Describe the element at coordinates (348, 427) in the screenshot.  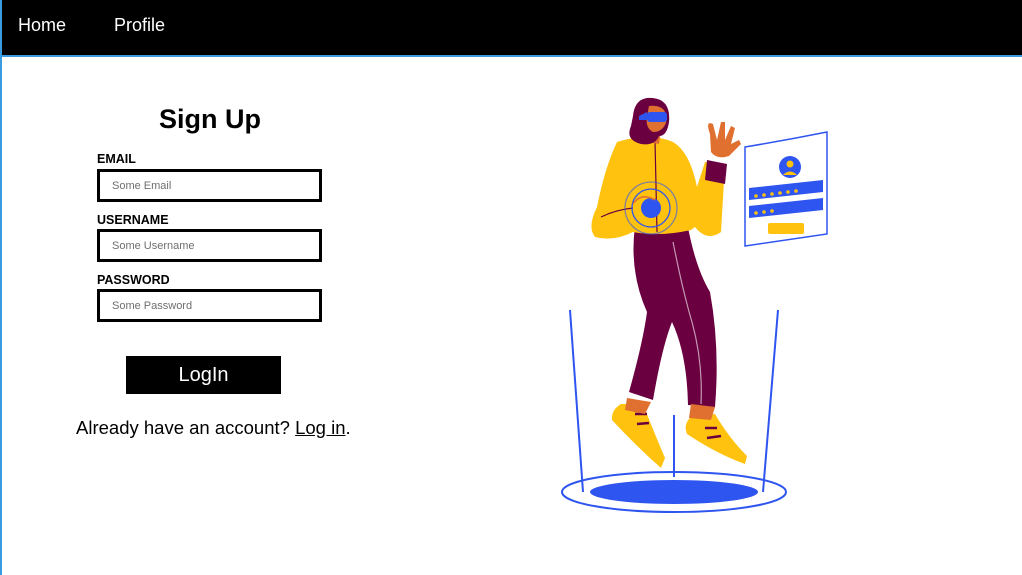
I see `account-prompt-period: .` at that location.